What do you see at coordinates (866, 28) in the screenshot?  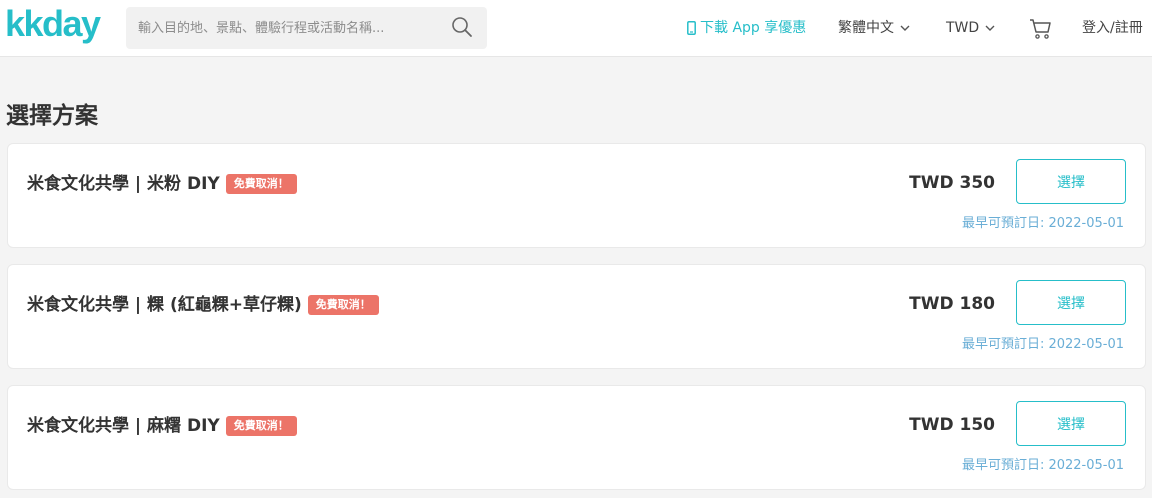 I see `language-label: 繁體中文` at bounding box center [866, 28].